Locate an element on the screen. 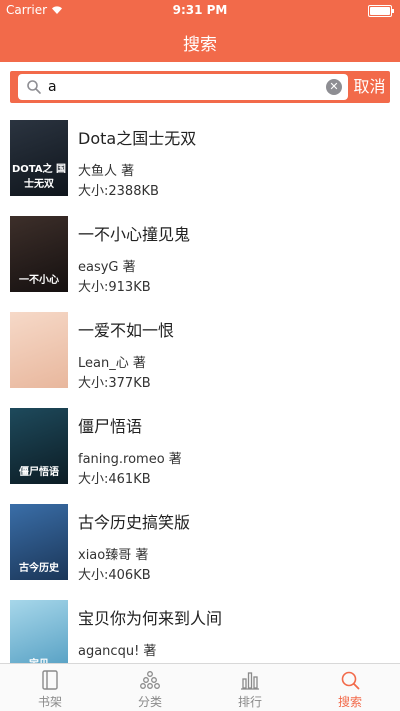  tab-label: 书架 is located at coordinates (49, 702).